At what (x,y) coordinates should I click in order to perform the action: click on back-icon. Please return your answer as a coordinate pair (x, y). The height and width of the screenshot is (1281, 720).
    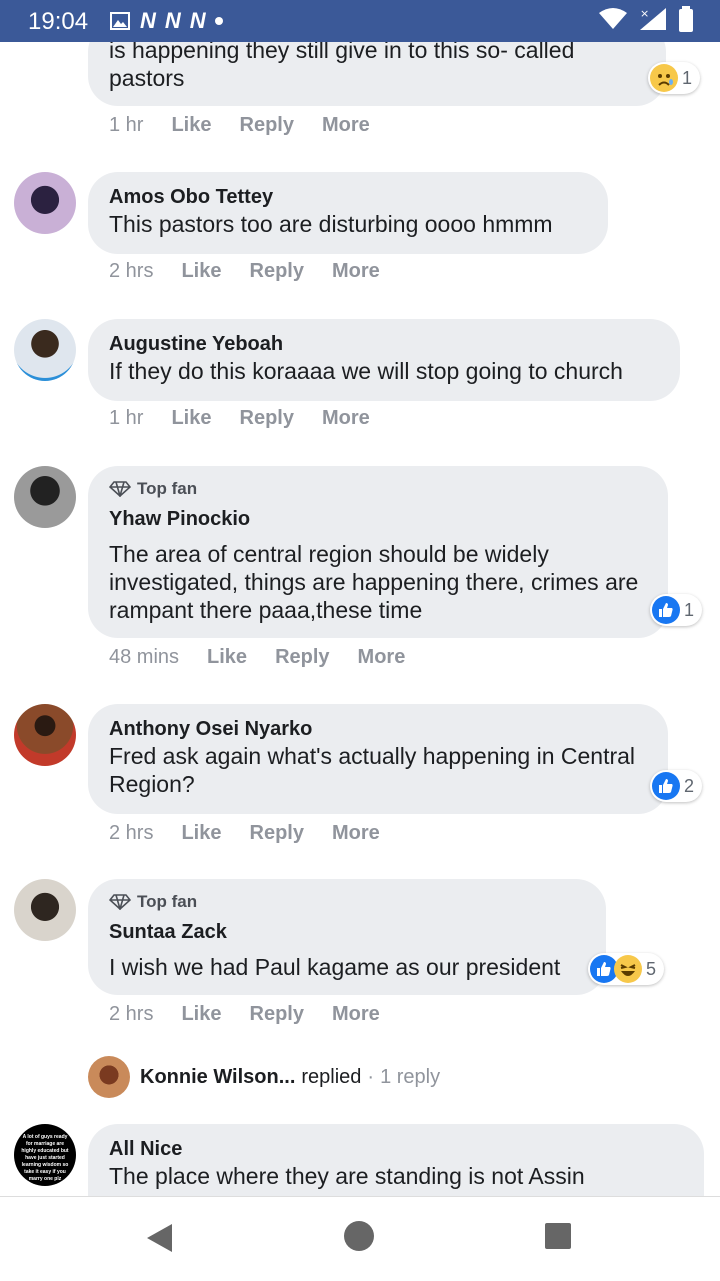
    Looking at the image, I should click on (159, 1238).